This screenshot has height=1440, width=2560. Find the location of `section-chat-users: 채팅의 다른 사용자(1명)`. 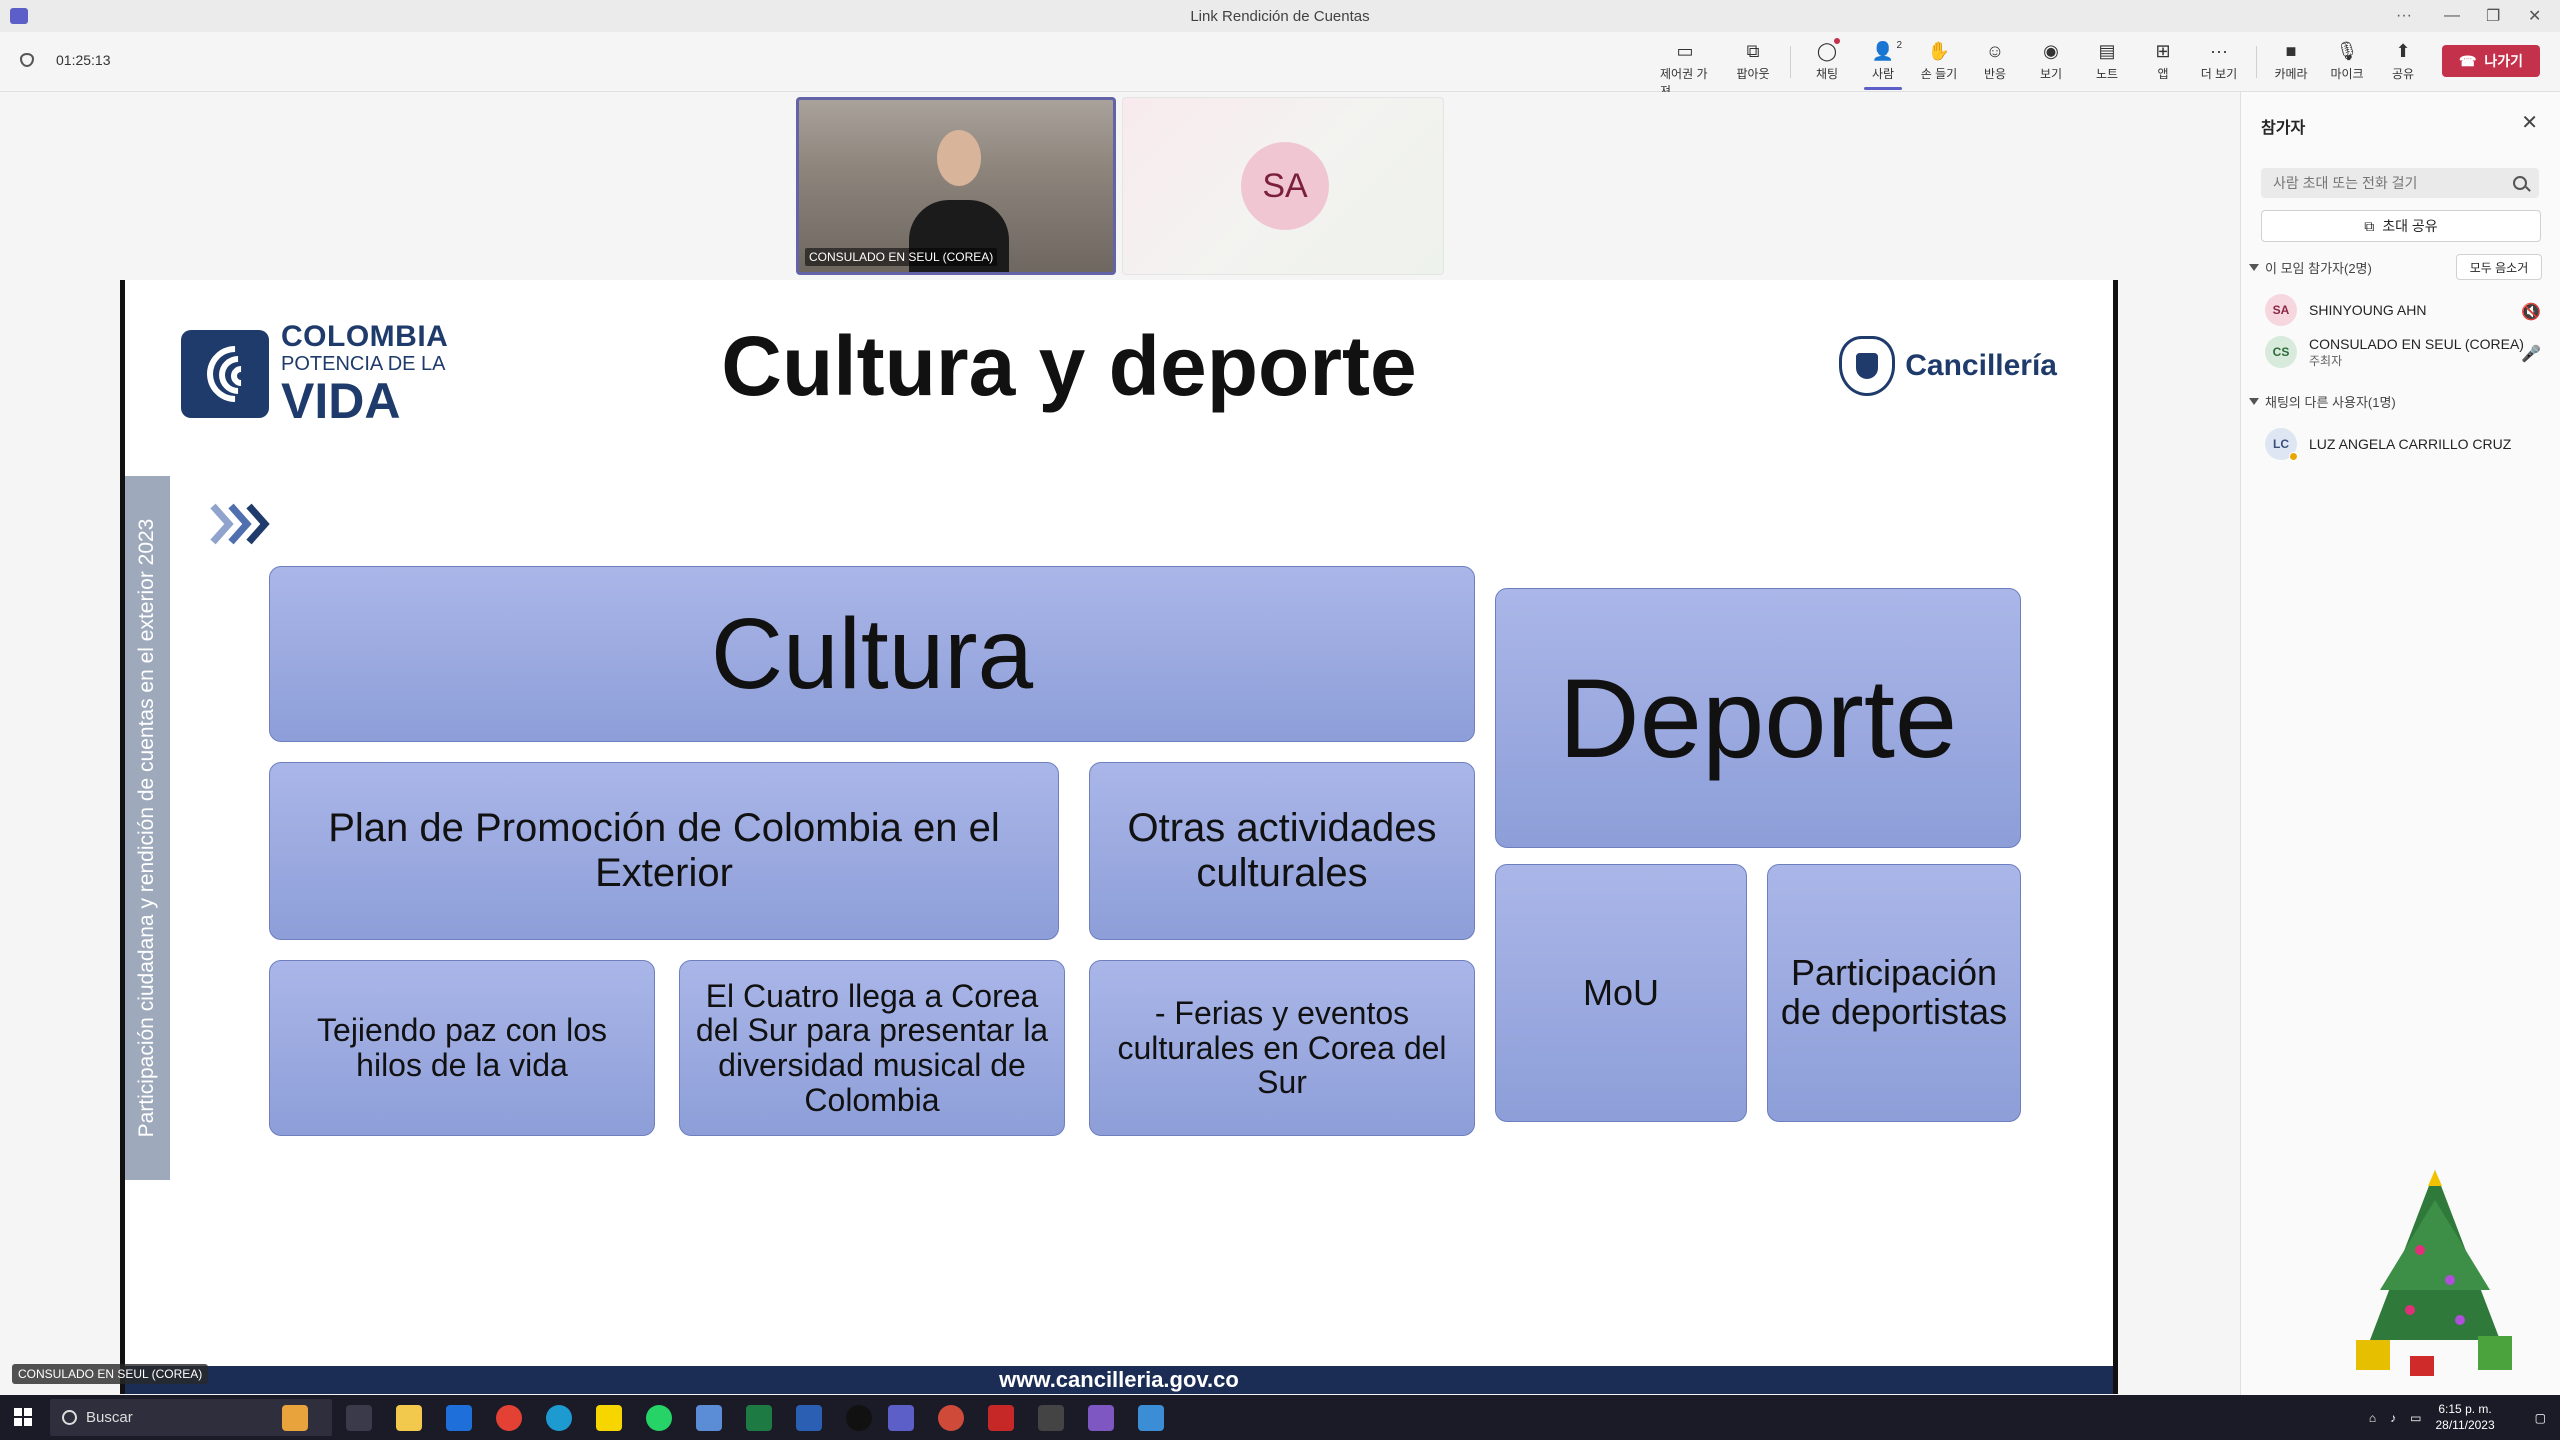

section-chat-users: 채팅의 다른 사용자(1명) is located at coordinates (2322, 401).